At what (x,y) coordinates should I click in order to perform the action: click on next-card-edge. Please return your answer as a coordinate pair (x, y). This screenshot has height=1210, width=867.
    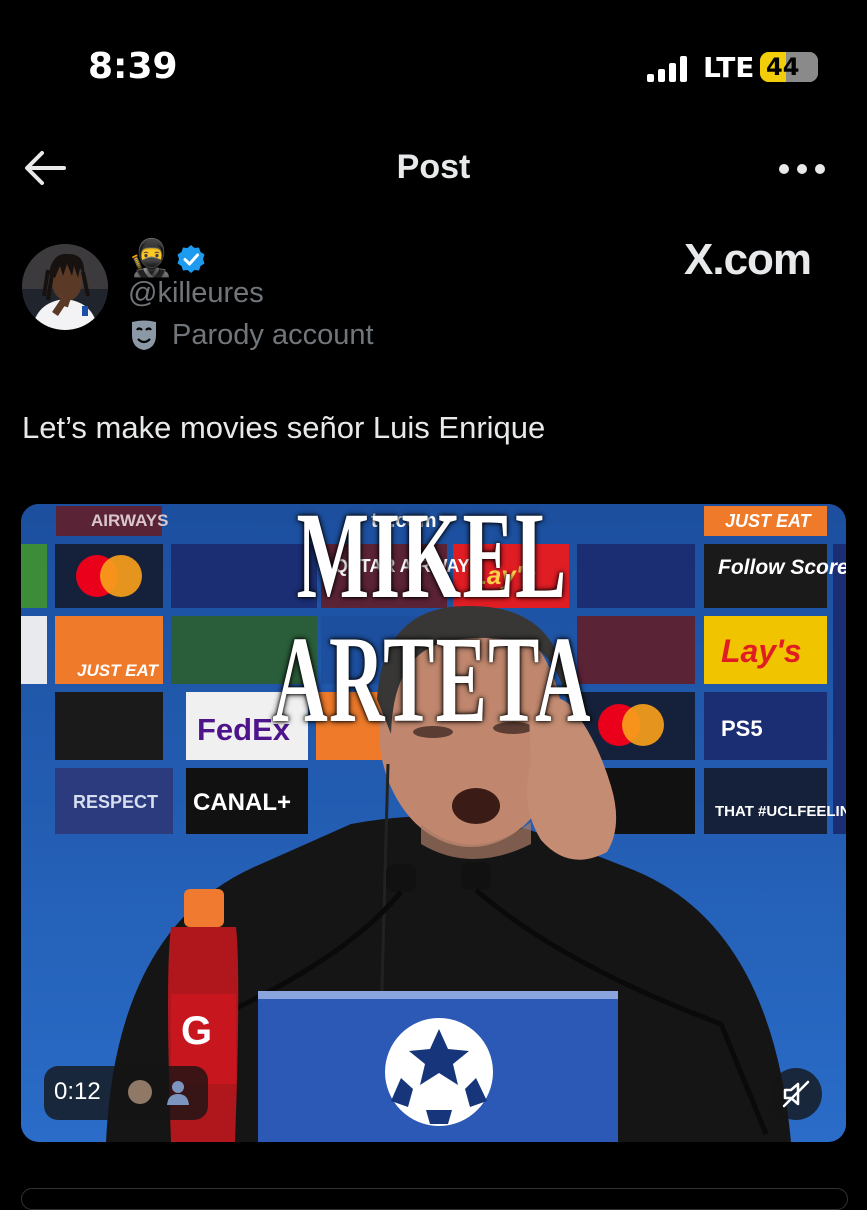
    Looking at the image, I should click on (434, 1199).